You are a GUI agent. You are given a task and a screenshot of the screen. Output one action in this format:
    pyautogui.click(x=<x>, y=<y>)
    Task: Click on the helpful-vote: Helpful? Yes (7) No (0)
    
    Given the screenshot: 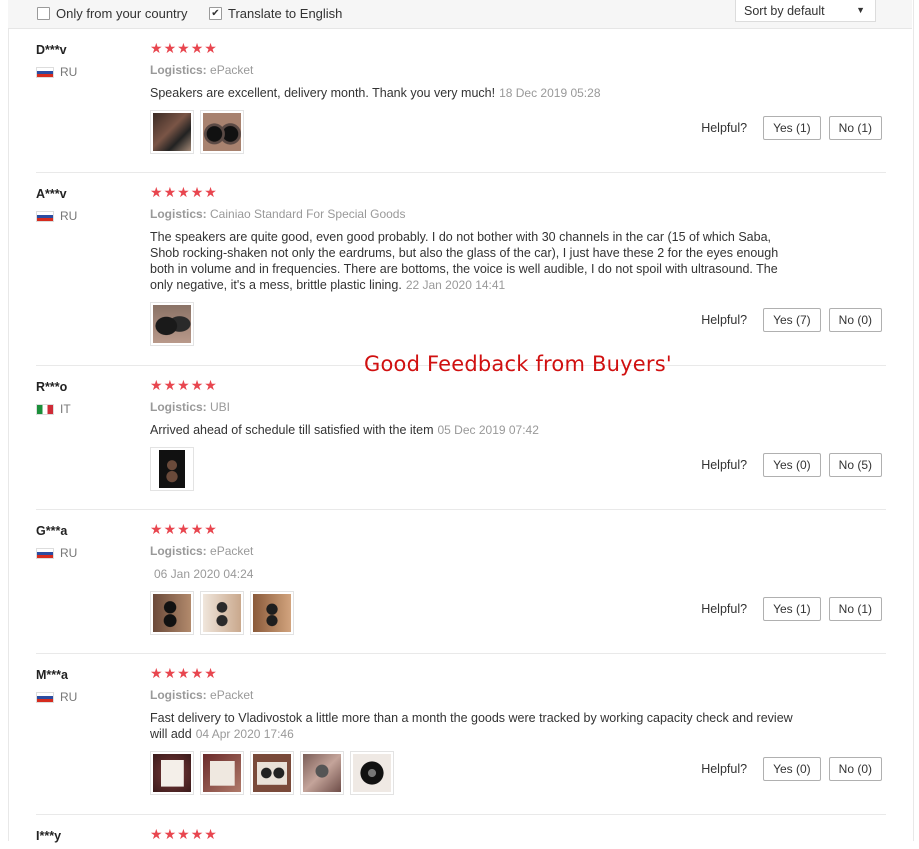 What is the action you would take?
    pyautogui.click(x=791, y=320)
    